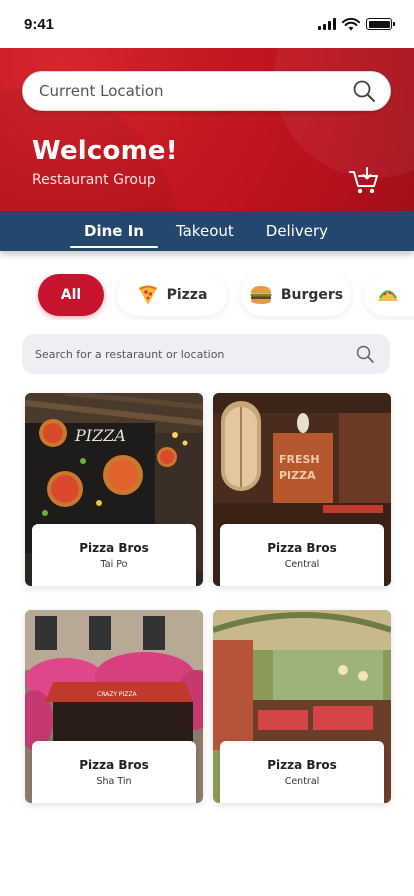 The height and width of the screenshot is (896, 414). I want to click on tab-delivery: Delivery, so click(297, 231).